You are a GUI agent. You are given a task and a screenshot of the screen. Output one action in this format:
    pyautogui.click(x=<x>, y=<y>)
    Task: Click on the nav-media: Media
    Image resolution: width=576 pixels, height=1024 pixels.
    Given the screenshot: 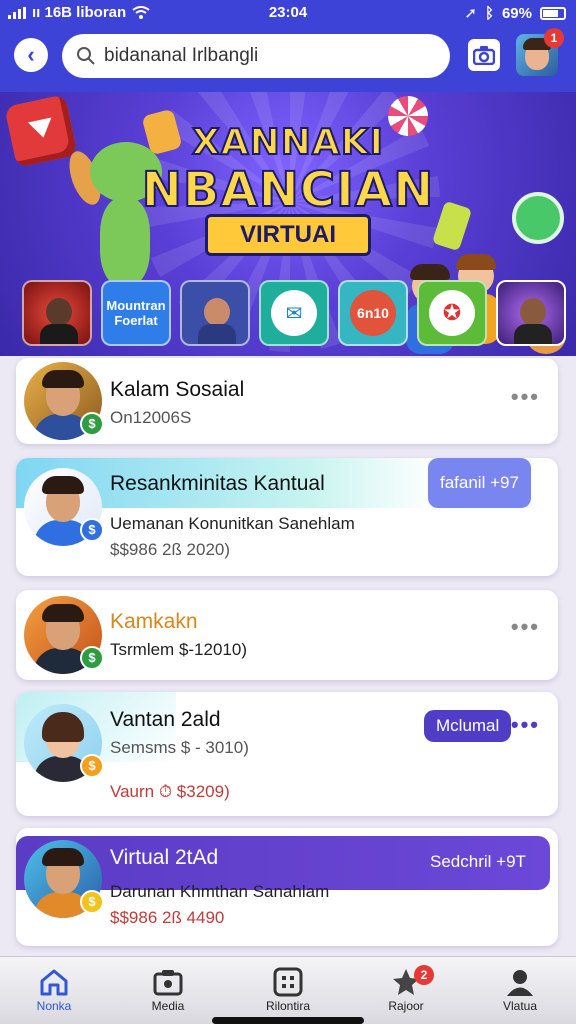 What is the action you would take?
    pyautogui.click(x=168, y=989)
    